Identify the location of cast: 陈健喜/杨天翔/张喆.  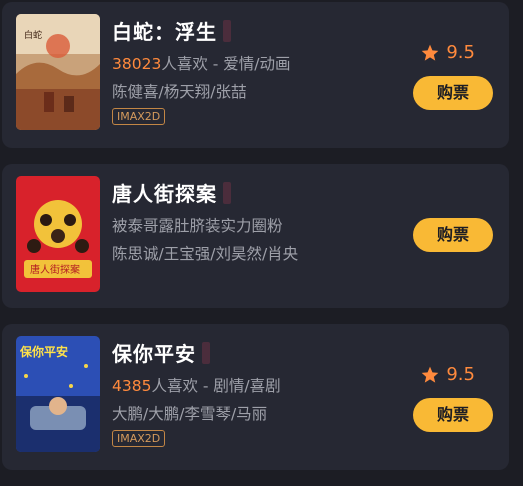
(179, 92).